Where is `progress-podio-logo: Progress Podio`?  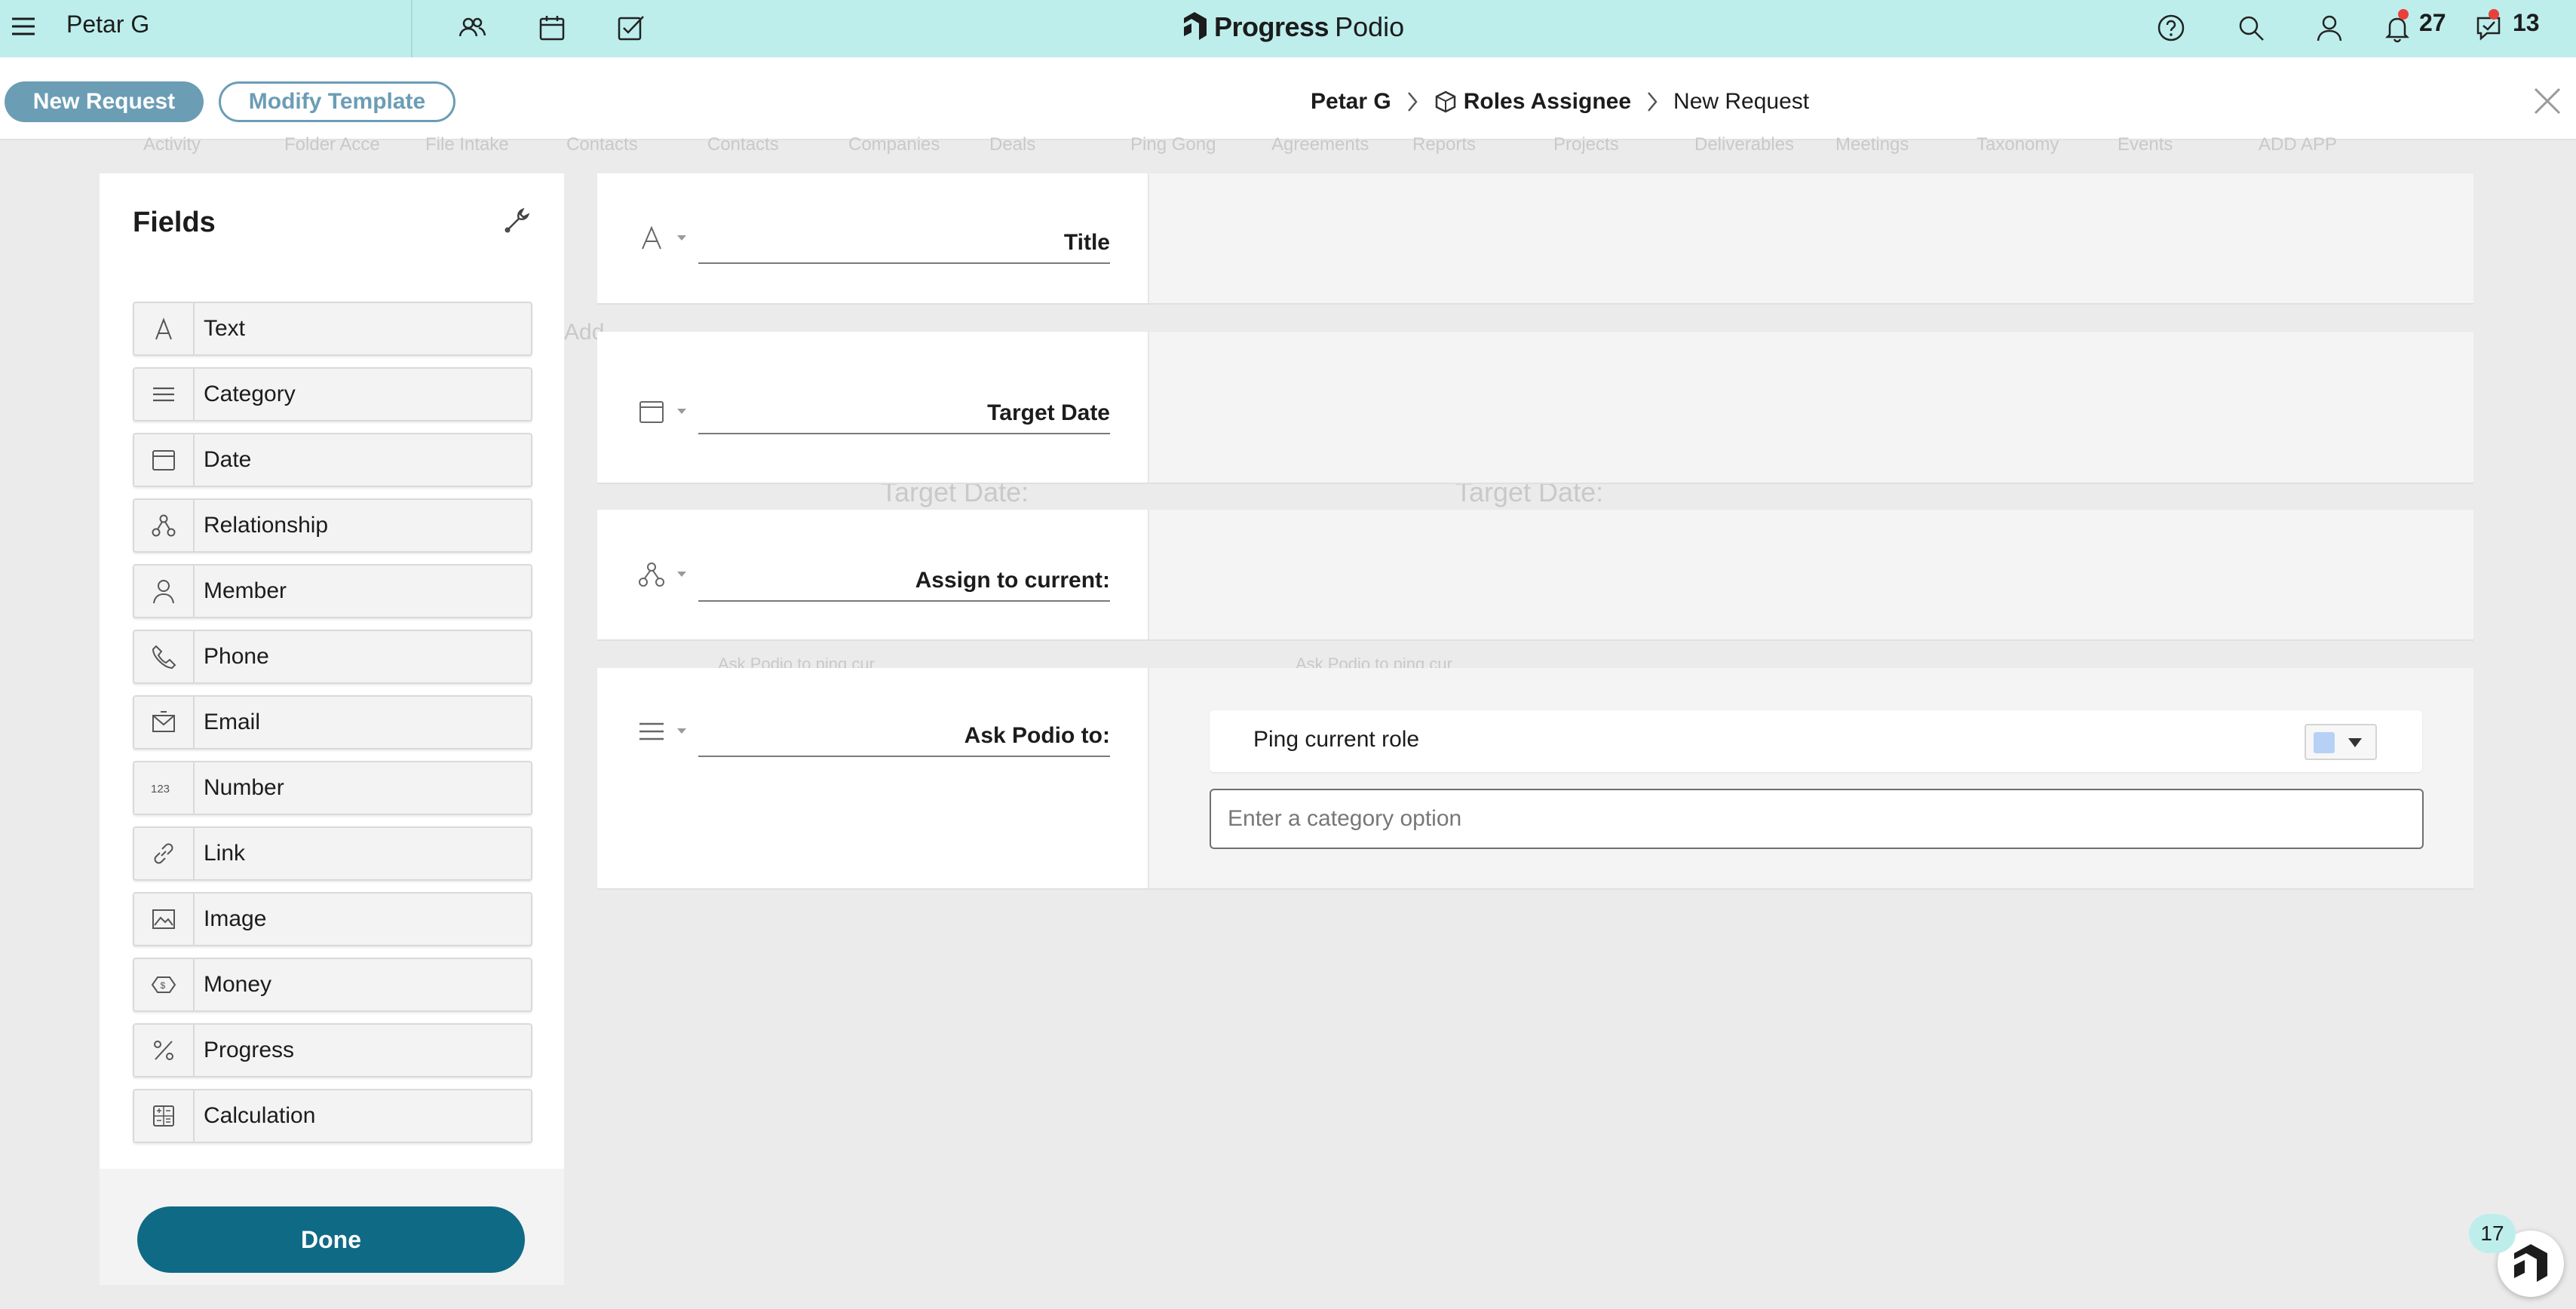 progress-podio-logo: Progress Podio is located at coordinates (1293, 27).